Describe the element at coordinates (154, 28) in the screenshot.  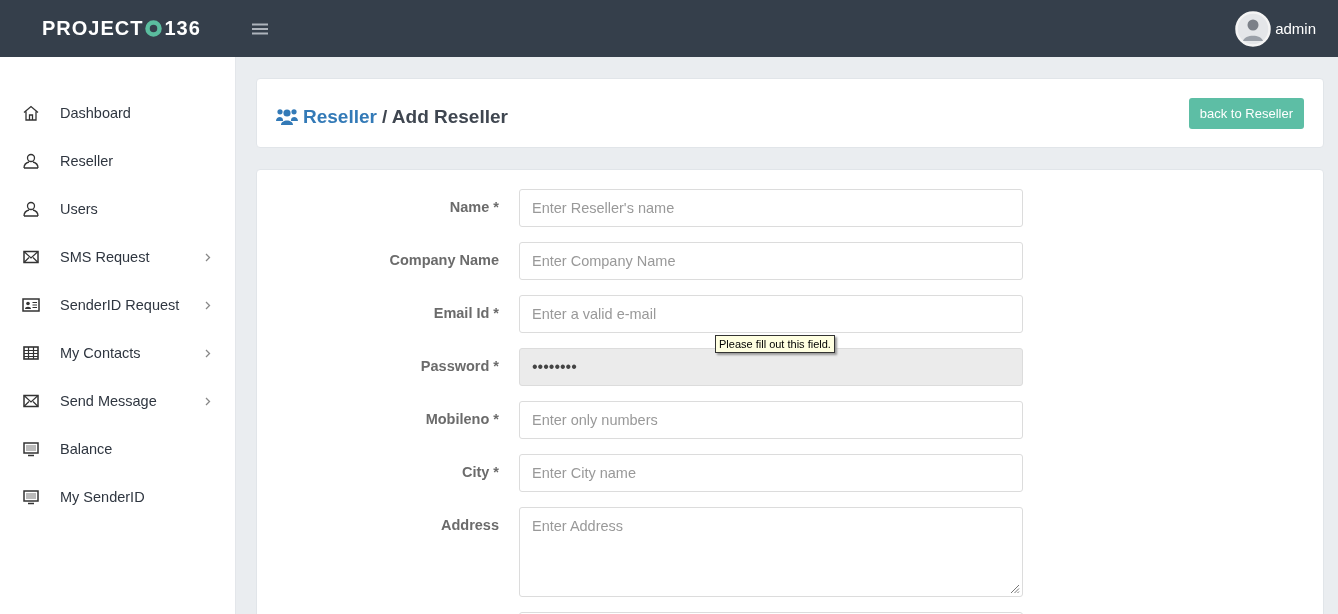
I see `ring-icon` at that location.